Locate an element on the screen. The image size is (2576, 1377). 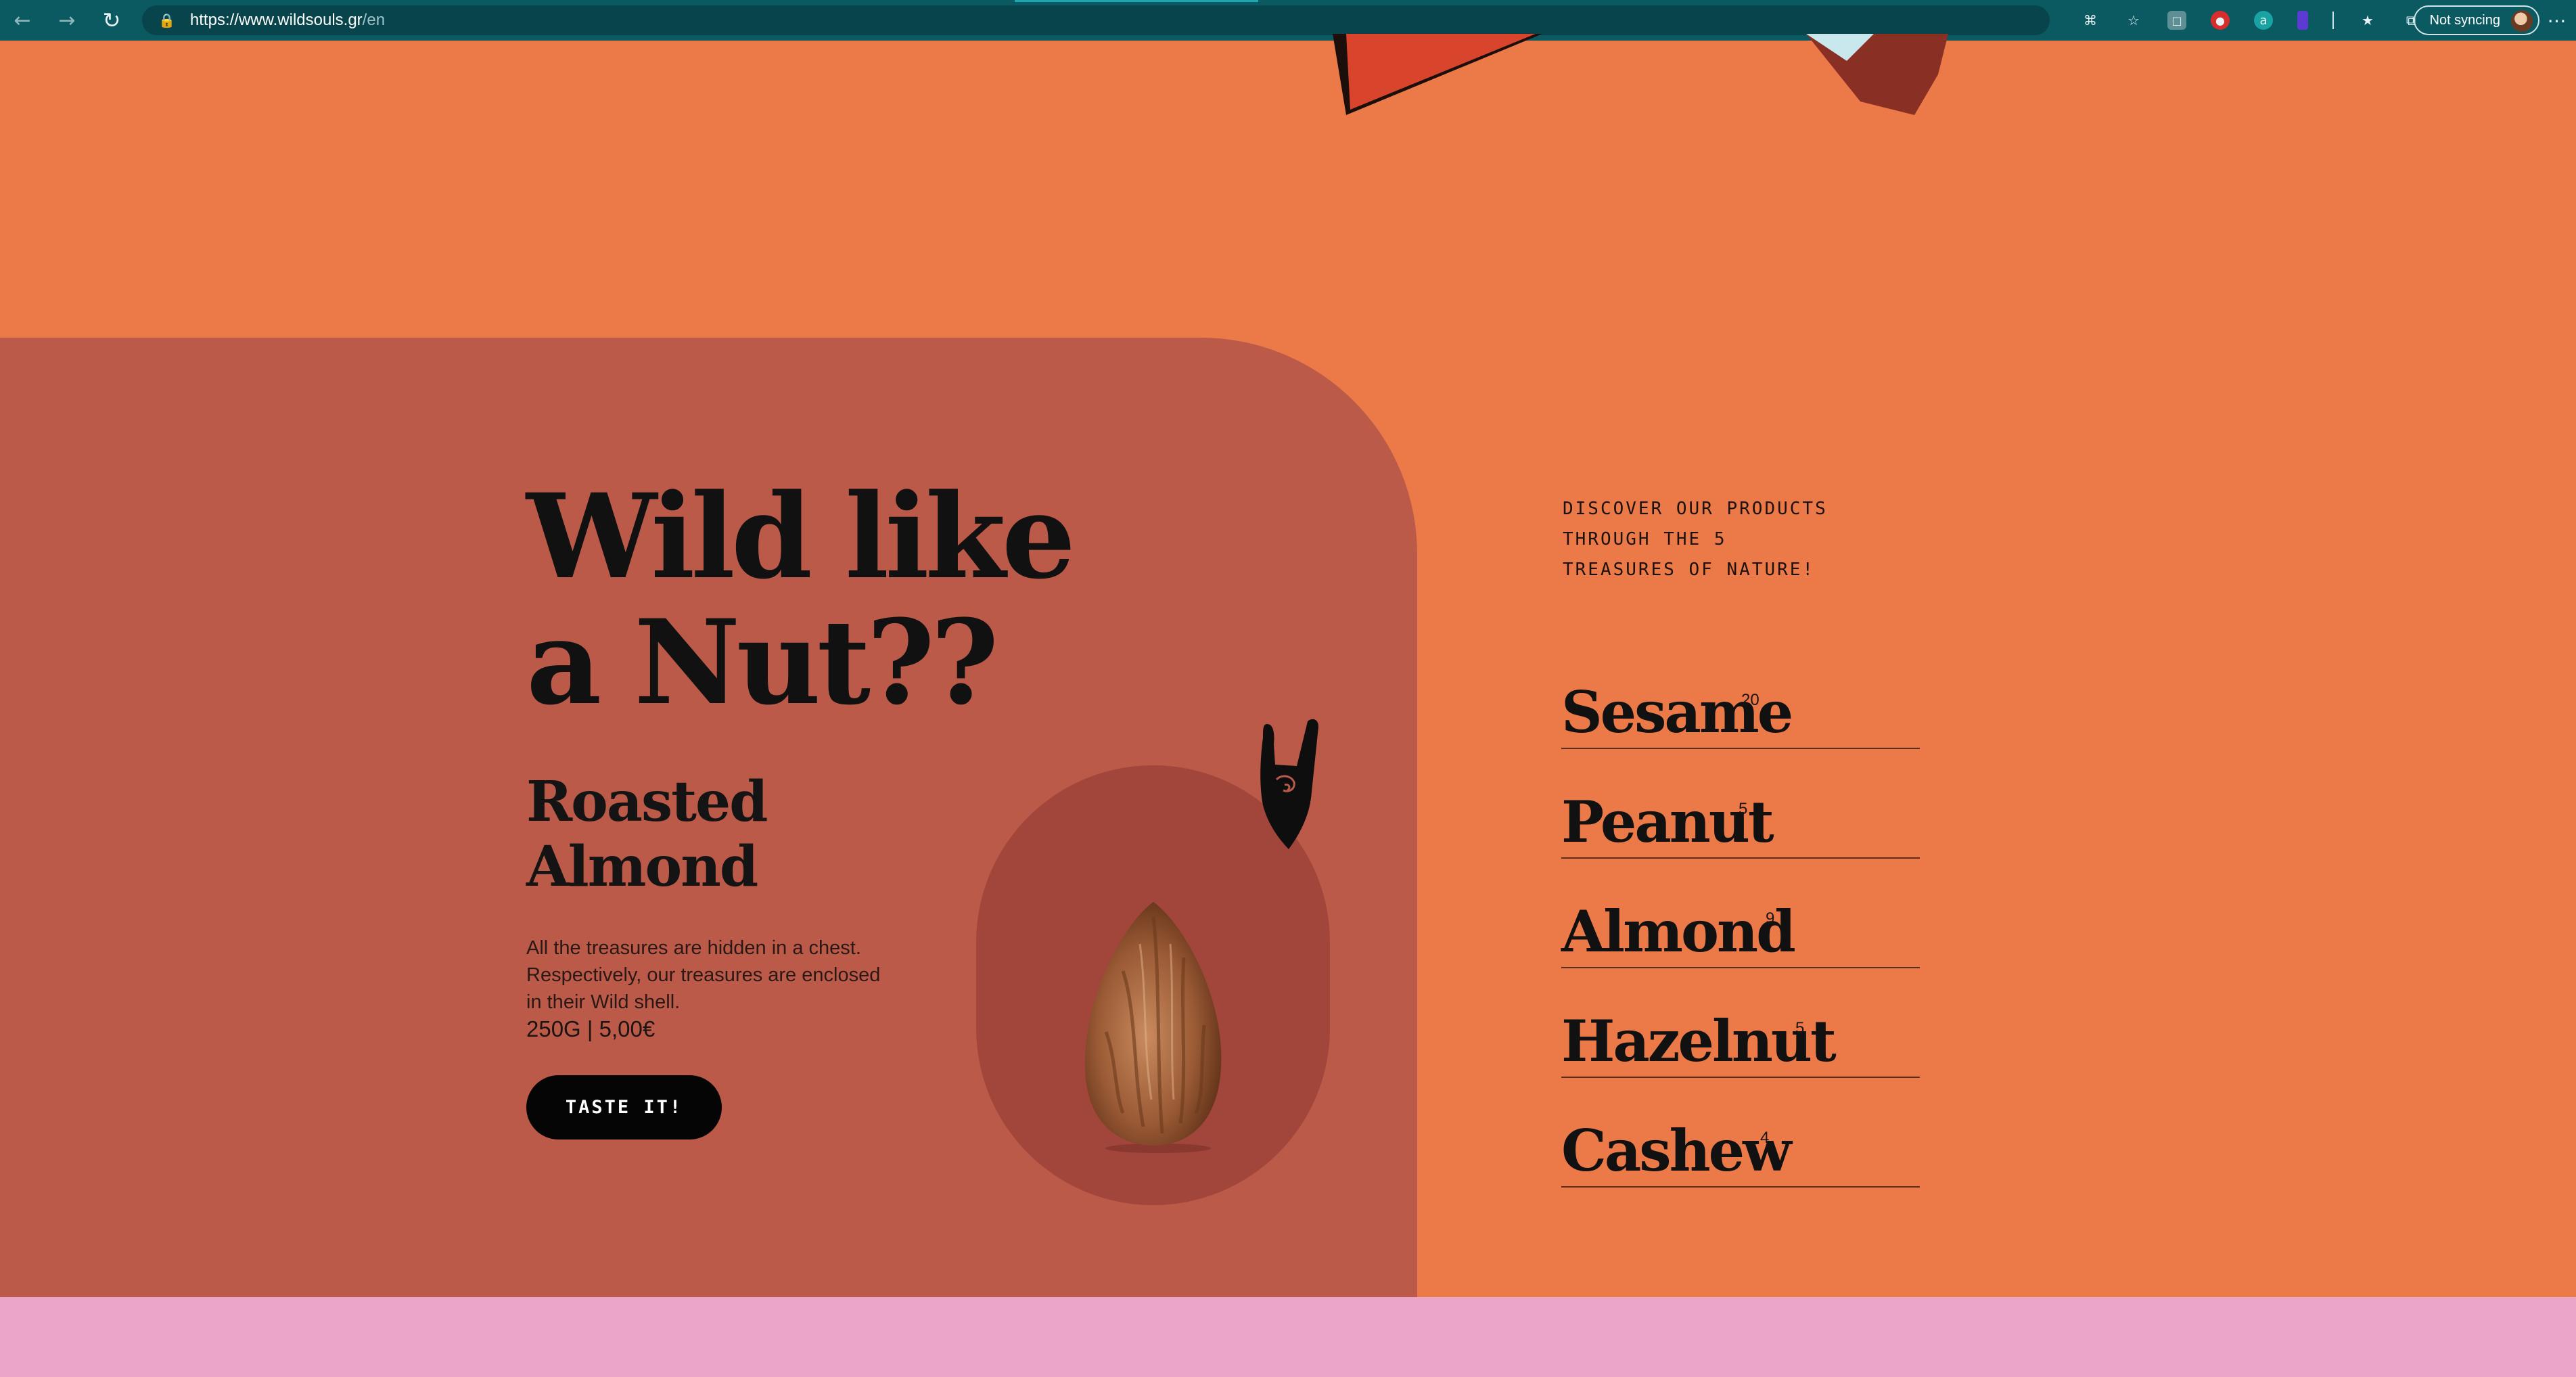
treasure-item-sesame: Sesame 20 is located at coordinates (1740, 707).